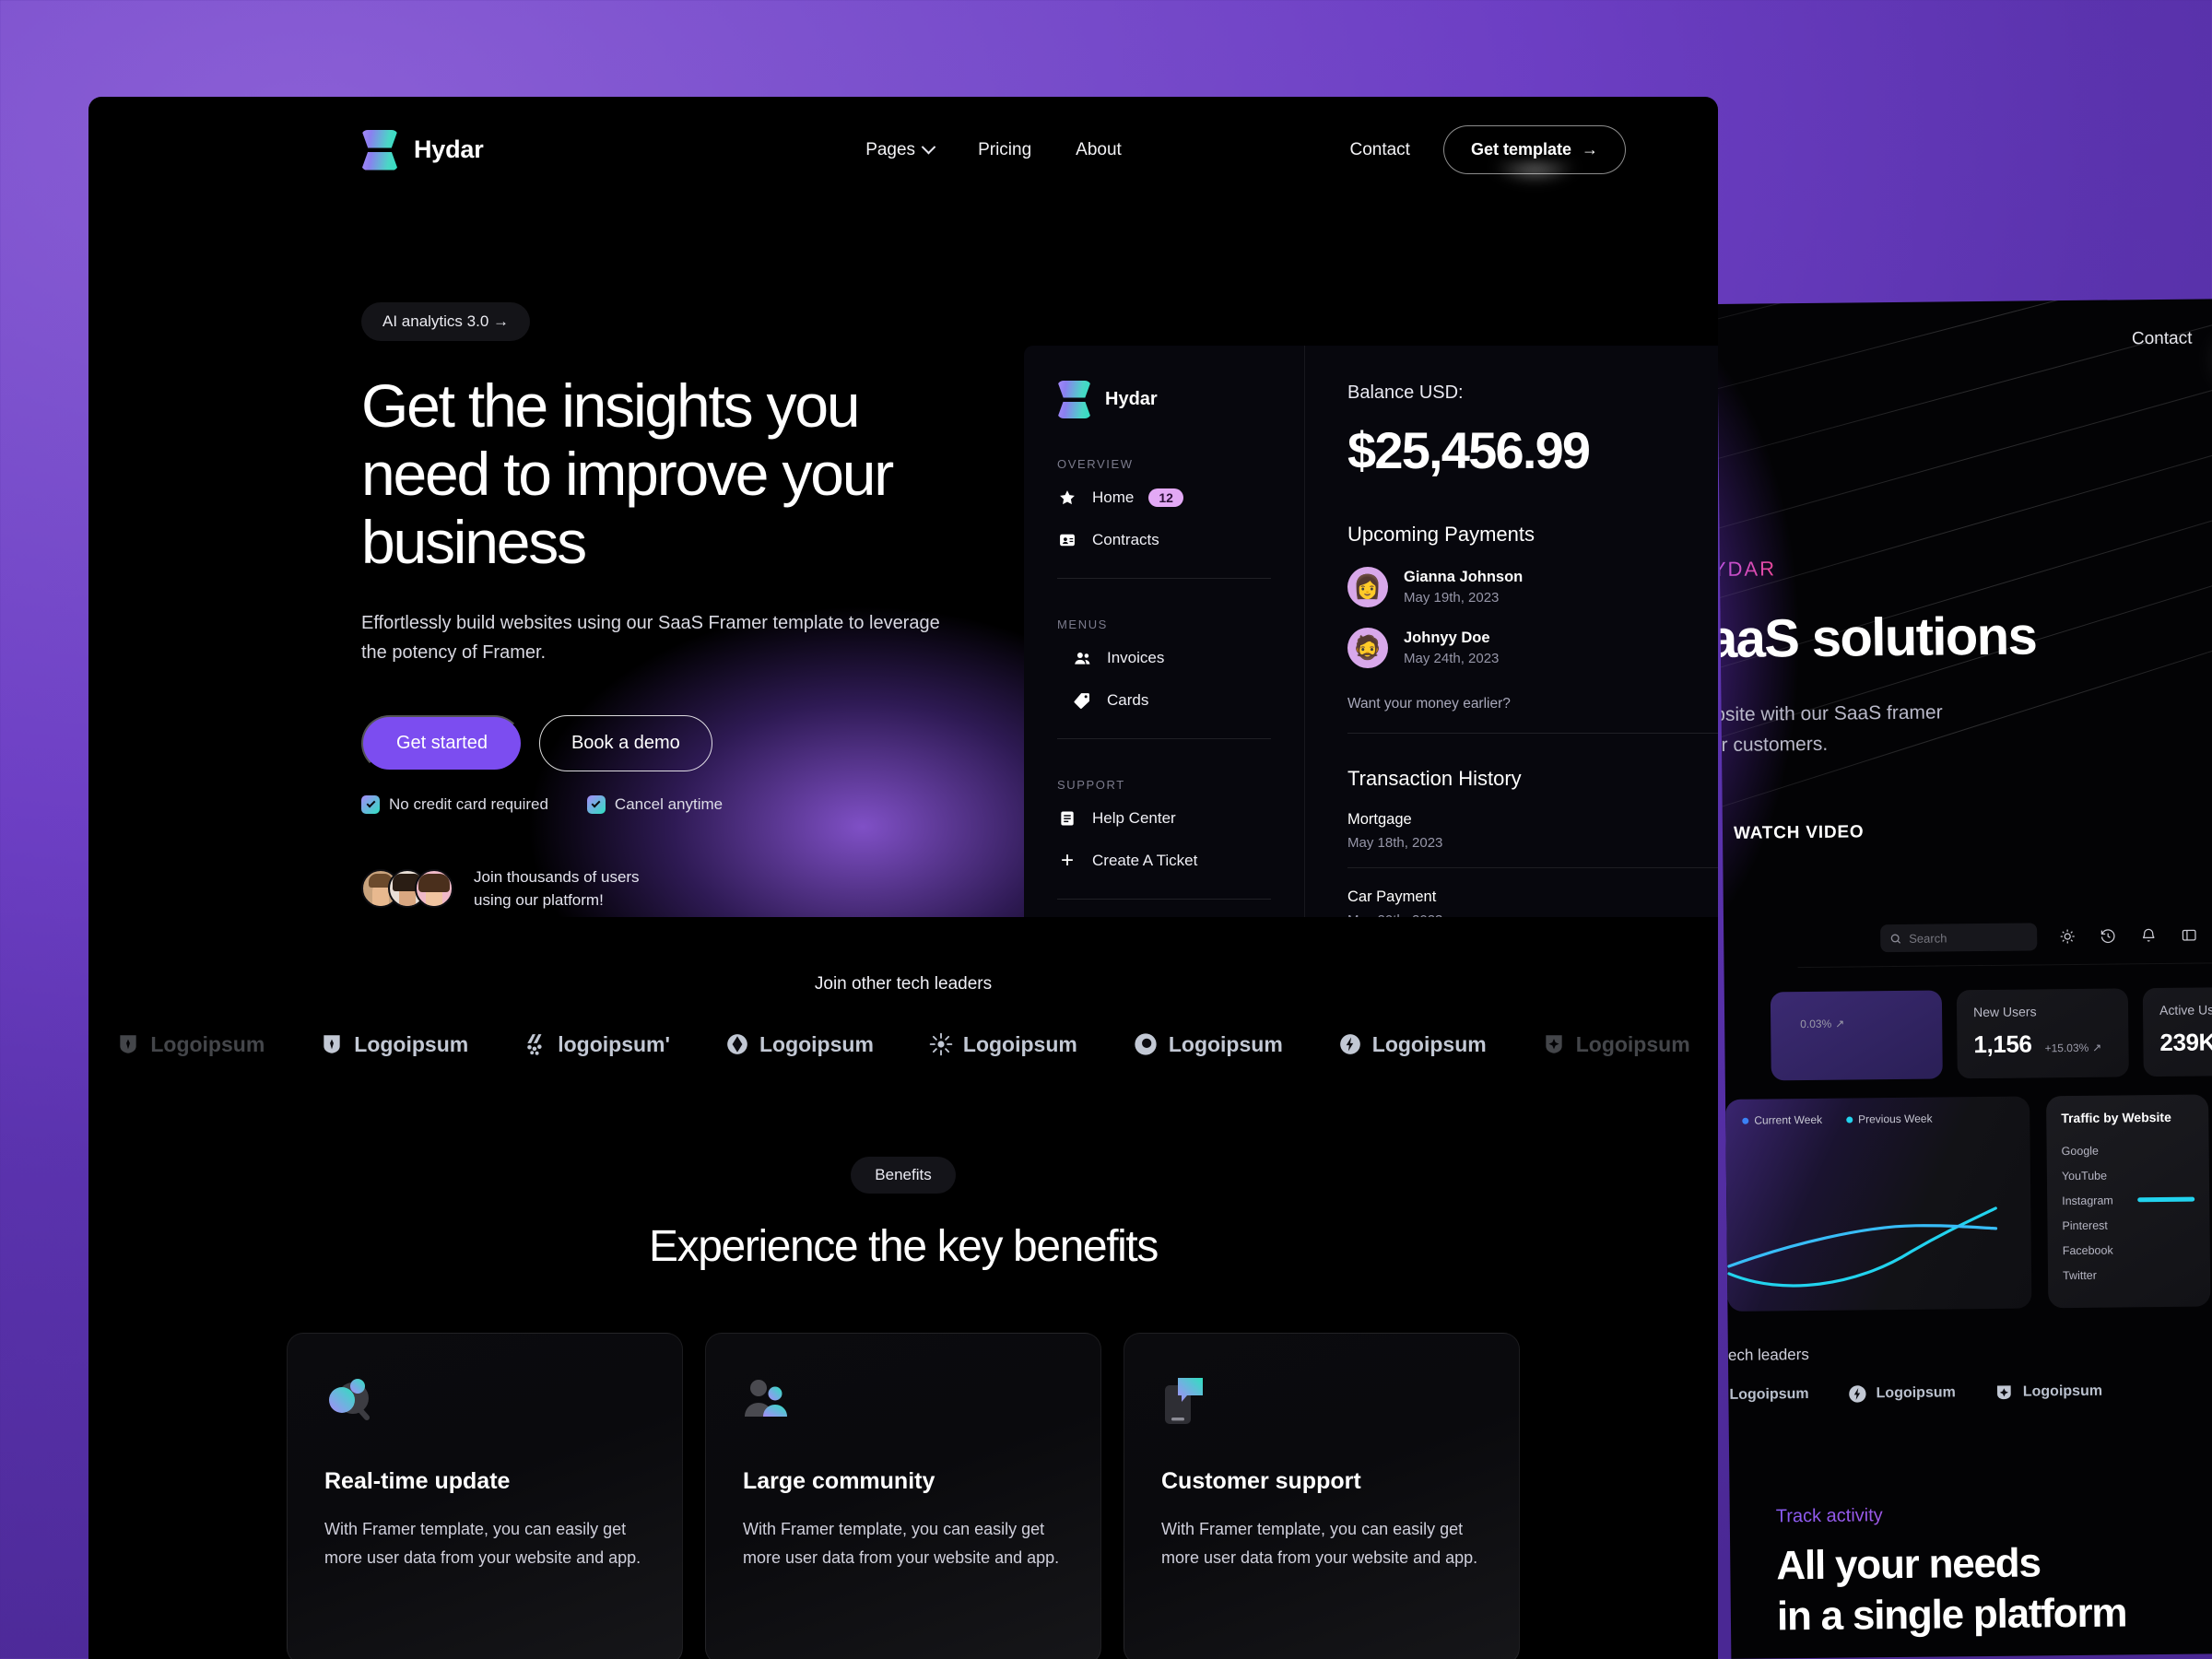 This screenshot has height=1659, width=2212. I want to click on users-icon, so click(1082, 658).